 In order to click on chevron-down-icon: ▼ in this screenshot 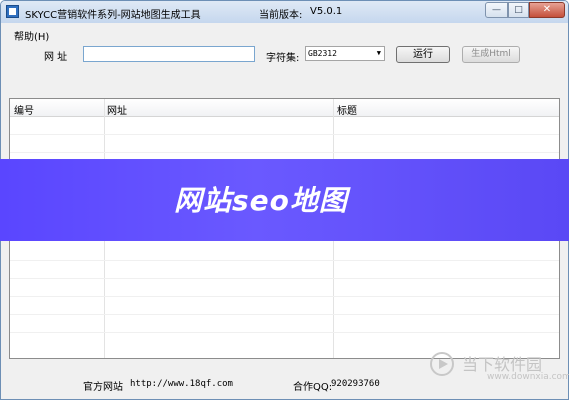, I will do `click(379, 53)`.